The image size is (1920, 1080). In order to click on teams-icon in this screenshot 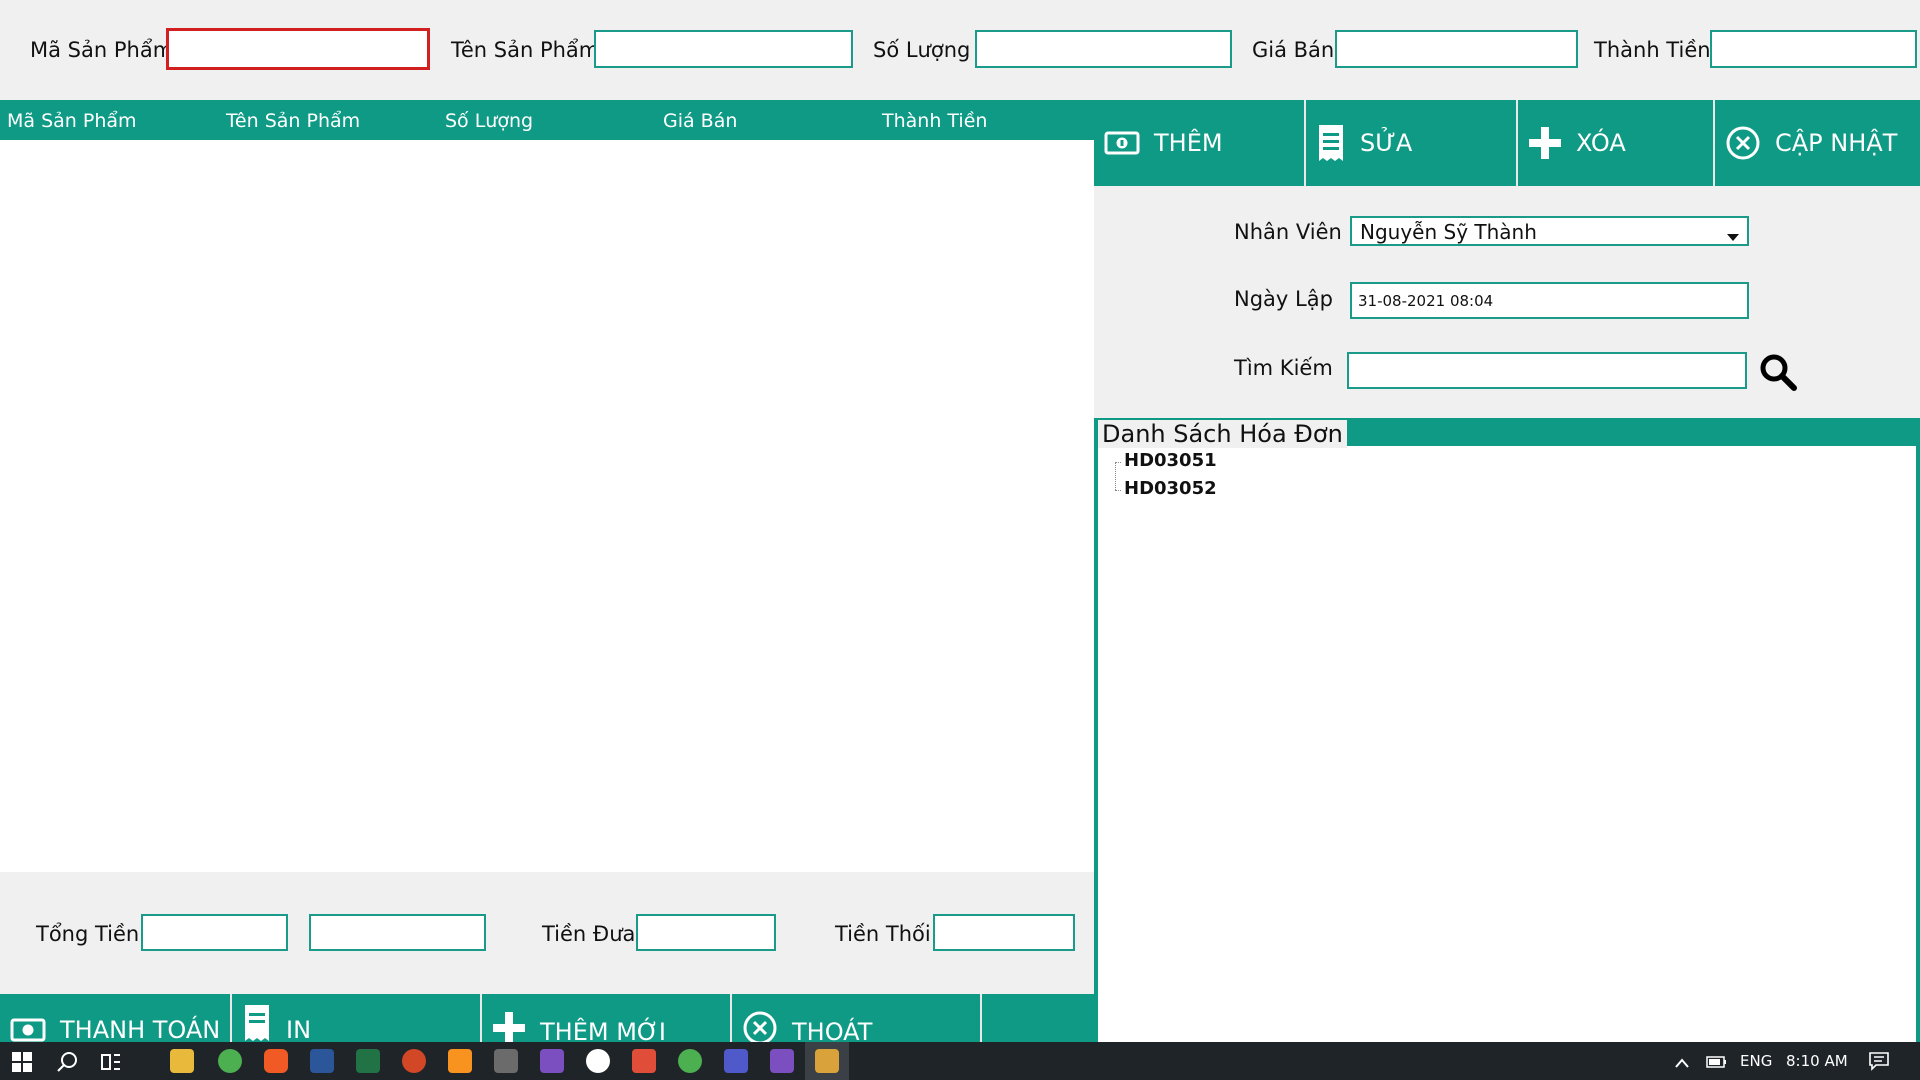, I will do `click(736, 1061)`.